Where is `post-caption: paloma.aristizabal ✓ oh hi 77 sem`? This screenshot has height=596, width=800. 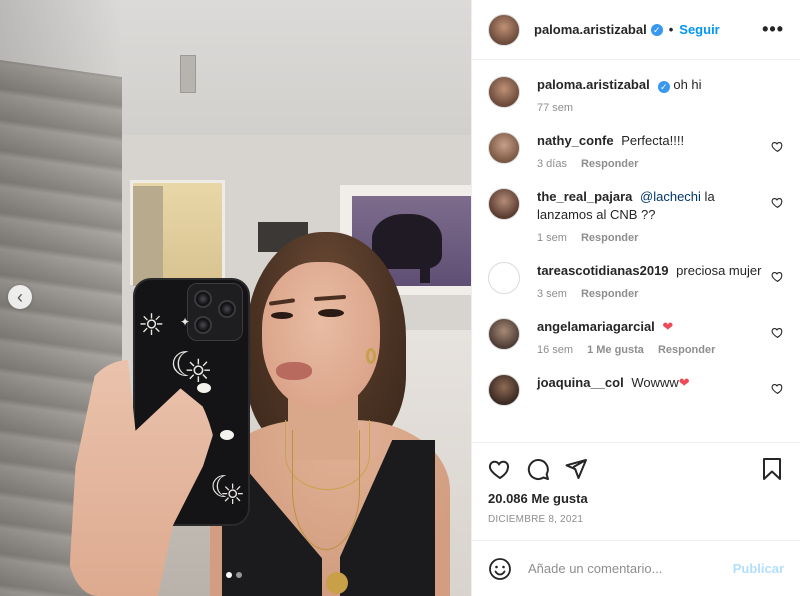
post-caption: paloma.aristizabal ✓ oh hi 77 sem is located at coordinates (636, 95).